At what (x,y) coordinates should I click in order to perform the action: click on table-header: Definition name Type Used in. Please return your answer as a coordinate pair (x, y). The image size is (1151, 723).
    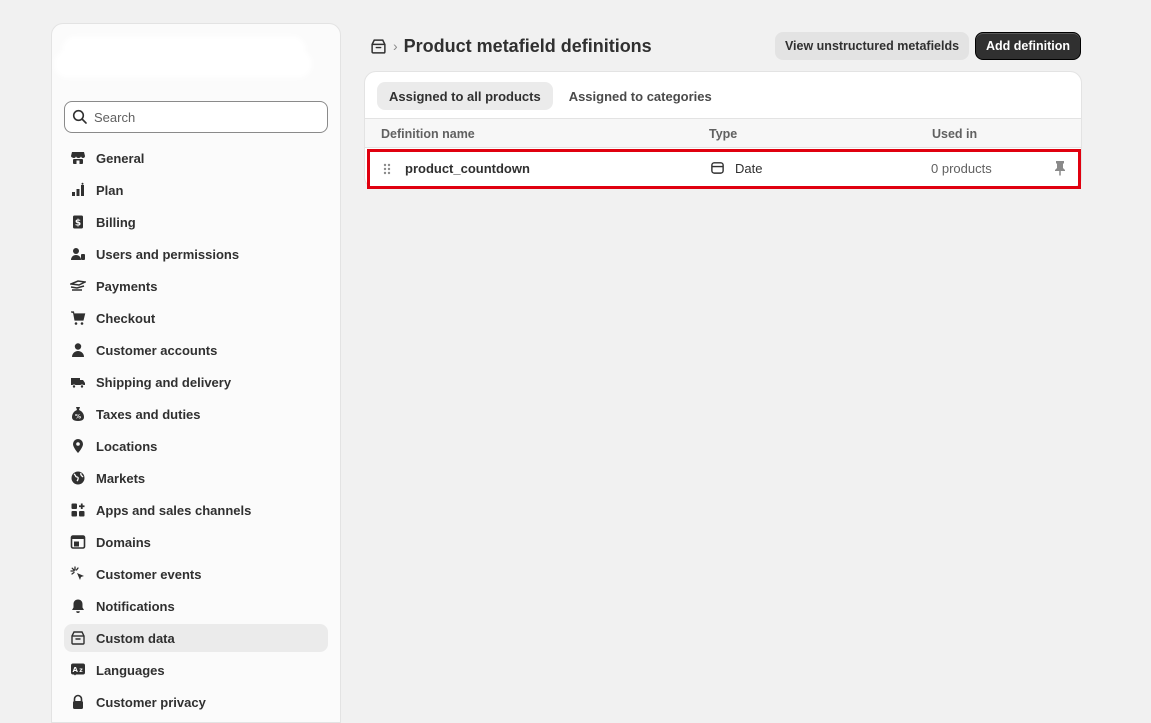
    Looking at the image, I should click on (723, 133).